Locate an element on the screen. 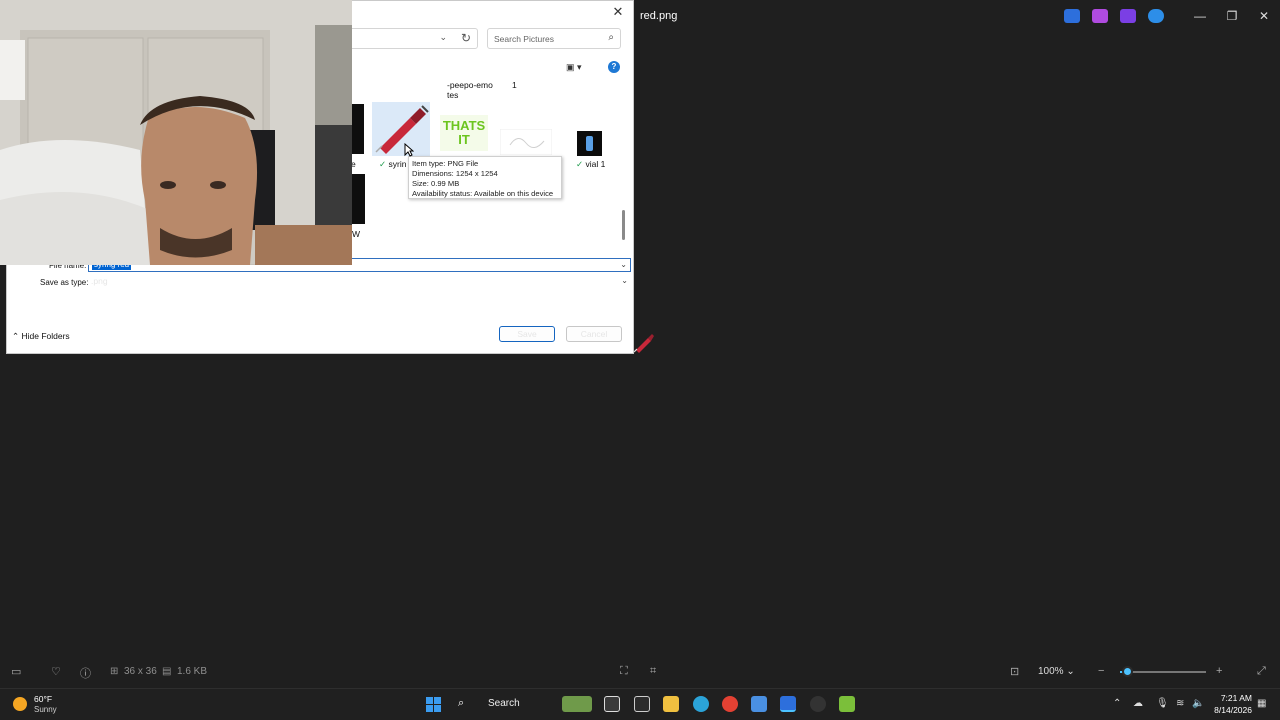 The width and height of the screenshot is (1280, 720). notepad-icon is located at coordinates (642, 704).